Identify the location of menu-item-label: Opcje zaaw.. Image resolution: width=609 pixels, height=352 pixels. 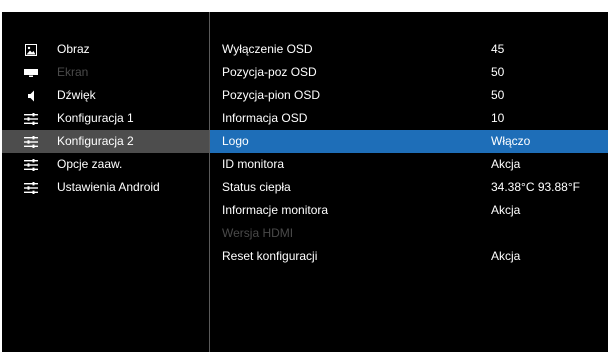
(90, 164).